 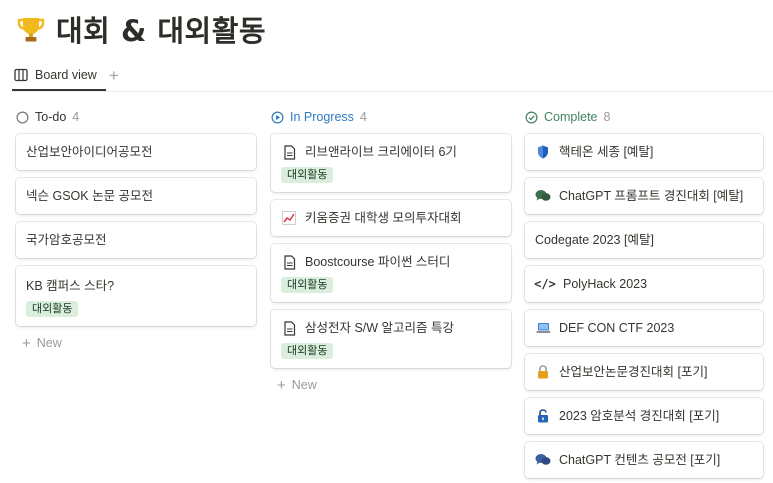 What do you see at coordinates (607, 117) in the screenshot?
I see `column-count: 8` at bounding box center [607, 117].